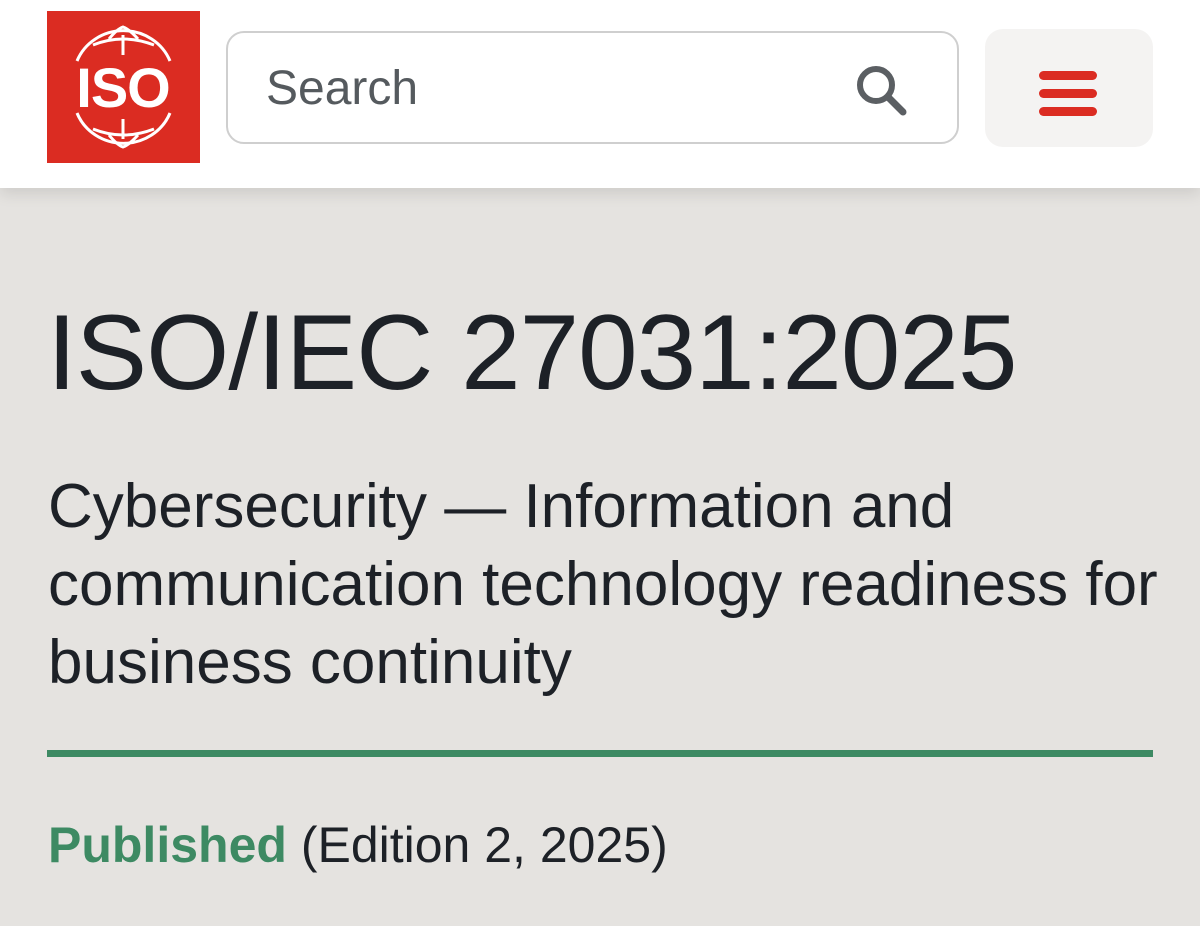 Image resolution: width=1200 pixels, height=926 pixels. I want to click on standard-code: ISO/IEC 27031:2025, so click(532, 352).